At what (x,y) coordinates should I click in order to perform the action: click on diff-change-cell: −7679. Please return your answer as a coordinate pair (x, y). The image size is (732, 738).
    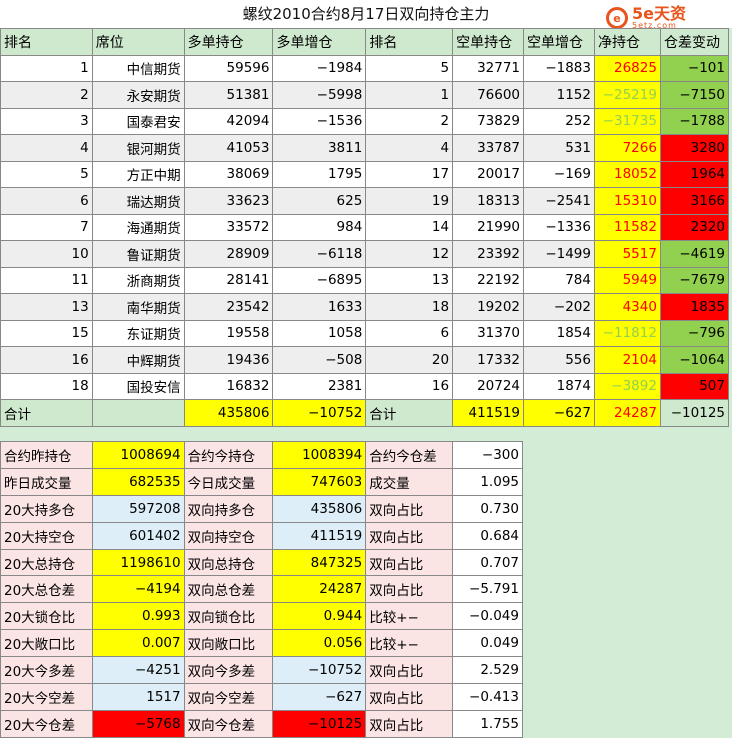
    Looking at the image, I should click on (694, 280).